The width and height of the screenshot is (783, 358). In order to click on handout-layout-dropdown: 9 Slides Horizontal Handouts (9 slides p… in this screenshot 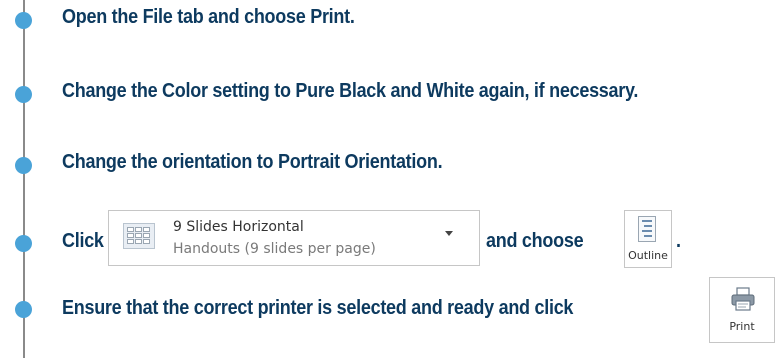, I will do `click(294, 238)`.